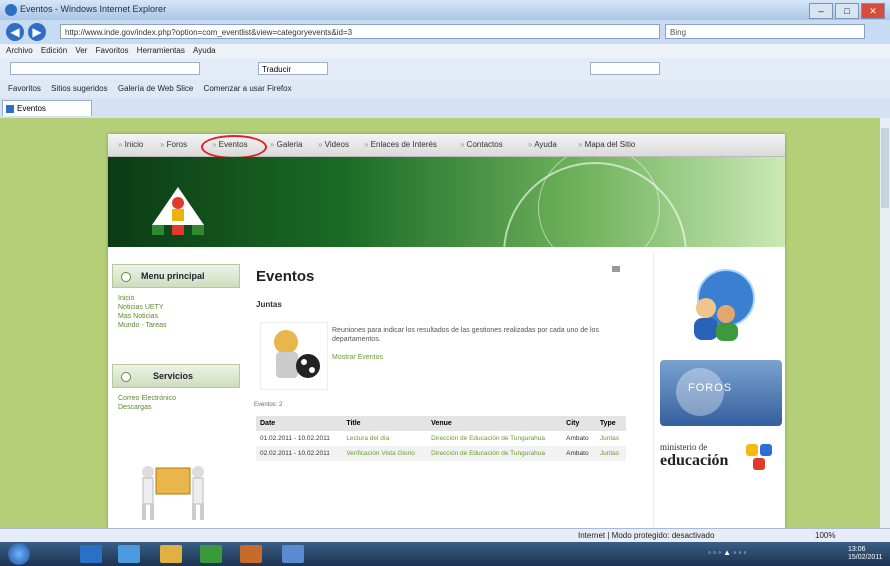 This screenshot has height=566, width=890. I want to click on window-controls: – □ ✕, so click(847, 11).